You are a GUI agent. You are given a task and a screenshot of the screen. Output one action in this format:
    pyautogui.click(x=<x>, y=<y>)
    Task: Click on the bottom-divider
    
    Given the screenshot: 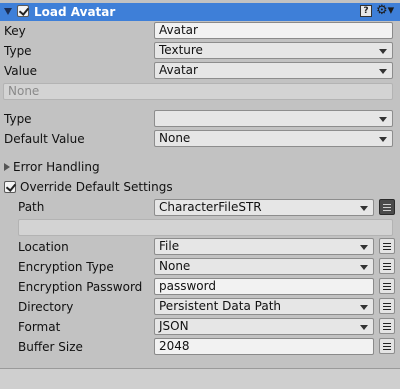 What is the action you would take?
    pyautogui.click(x=200, y=378)
    